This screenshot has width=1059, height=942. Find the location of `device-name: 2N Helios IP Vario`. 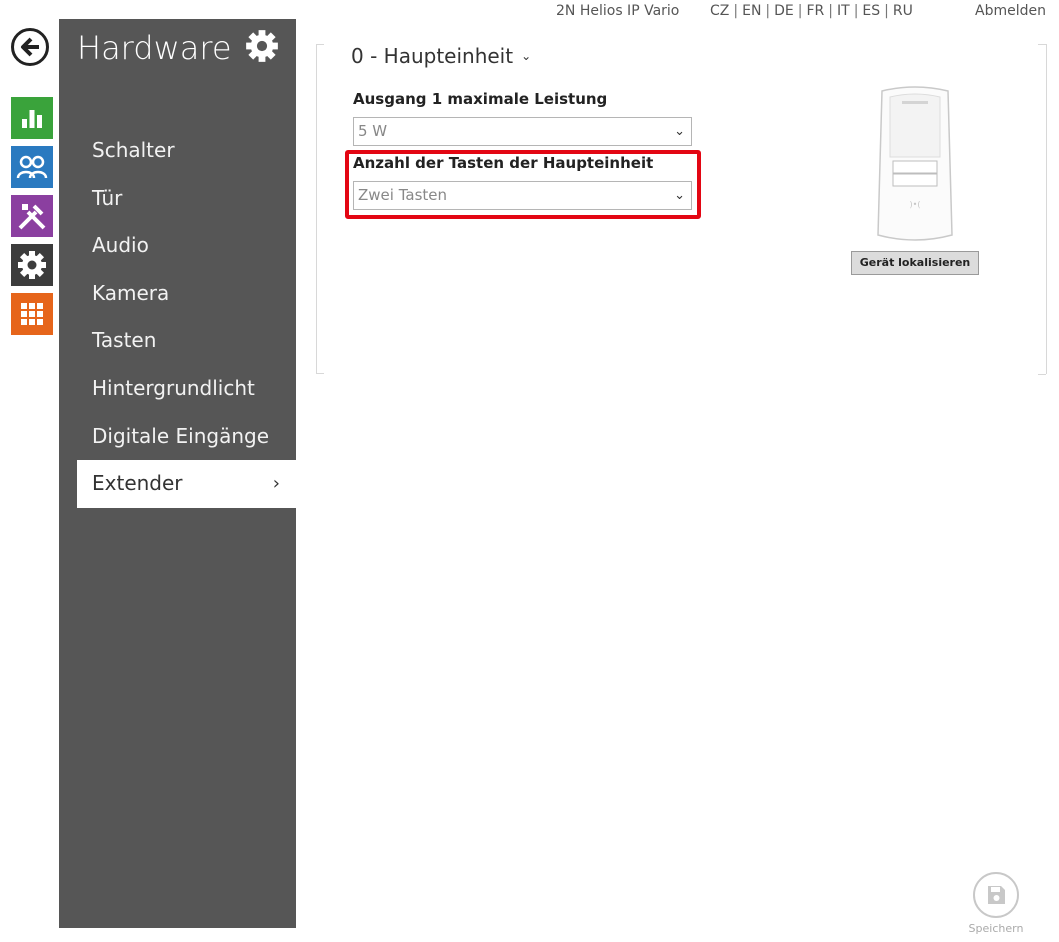

device-name: 2N Helios IP Vario is located at coordinates (618, 11).